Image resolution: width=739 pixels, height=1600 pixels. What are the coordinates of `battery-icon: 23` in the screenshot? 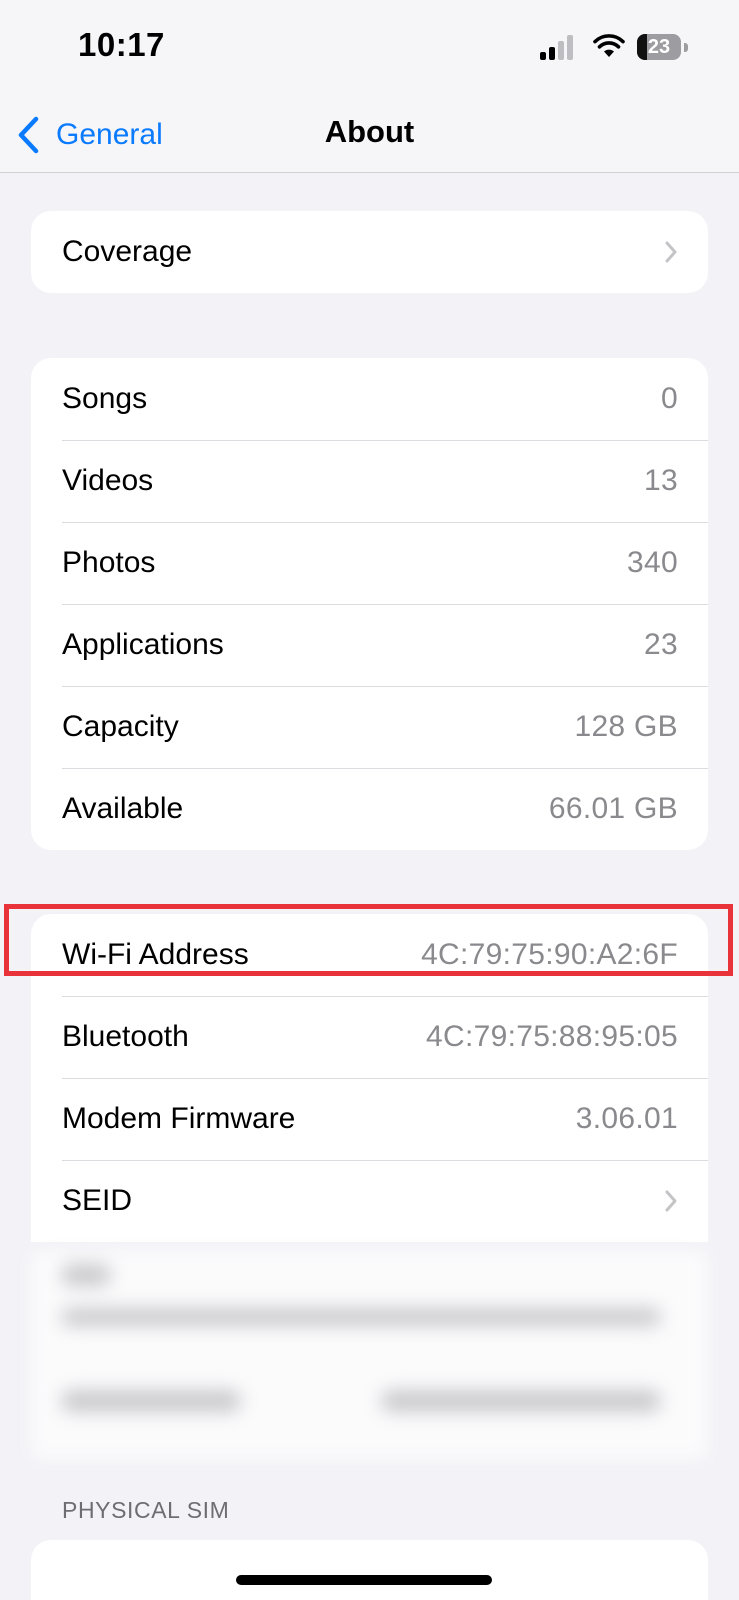 It's located at (663, 47).